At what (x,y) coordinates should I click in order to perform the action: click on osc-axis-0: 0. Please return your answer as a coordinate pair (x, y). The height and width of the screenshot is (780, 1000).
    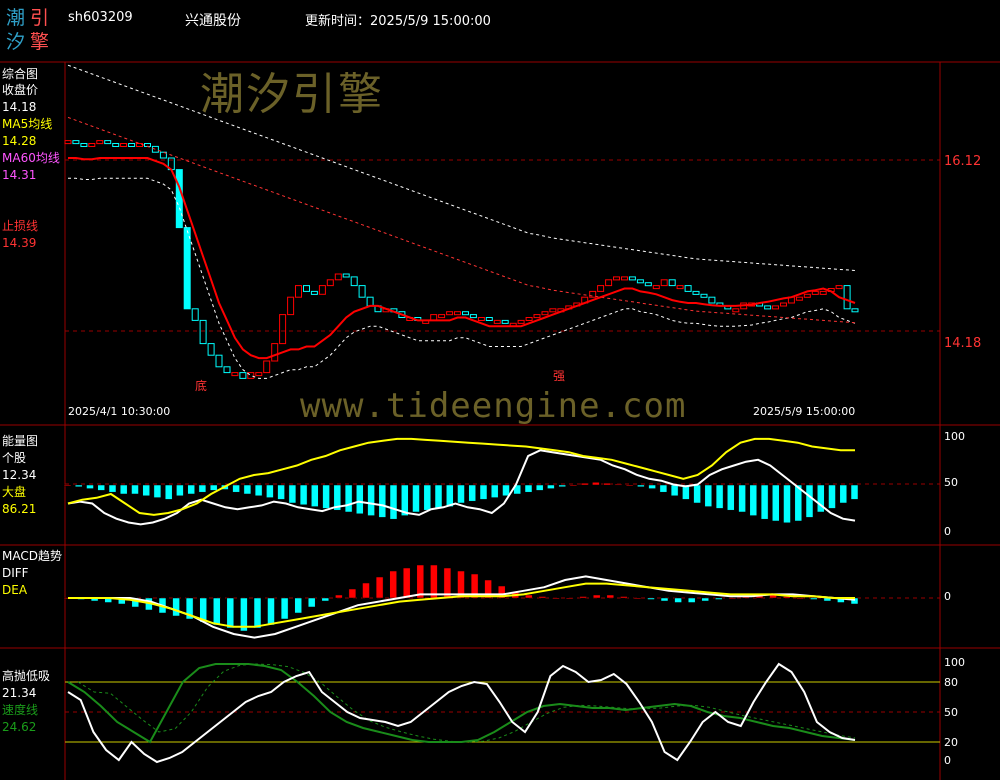
    Looking at the image, I should click on (947, 760).